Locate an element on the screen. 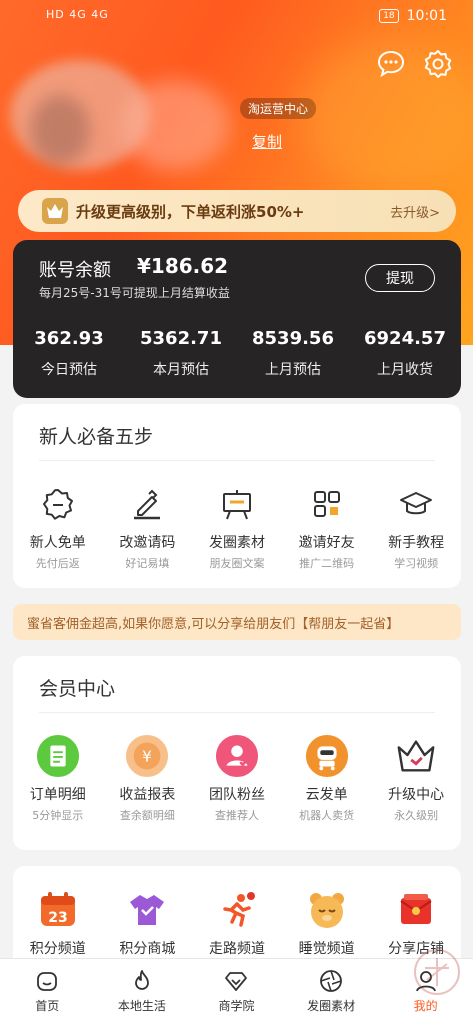 This screenshot has height=1024, width=473. step-tutorial: 新手教程 学习视频 is located at coordinates (416, 526).